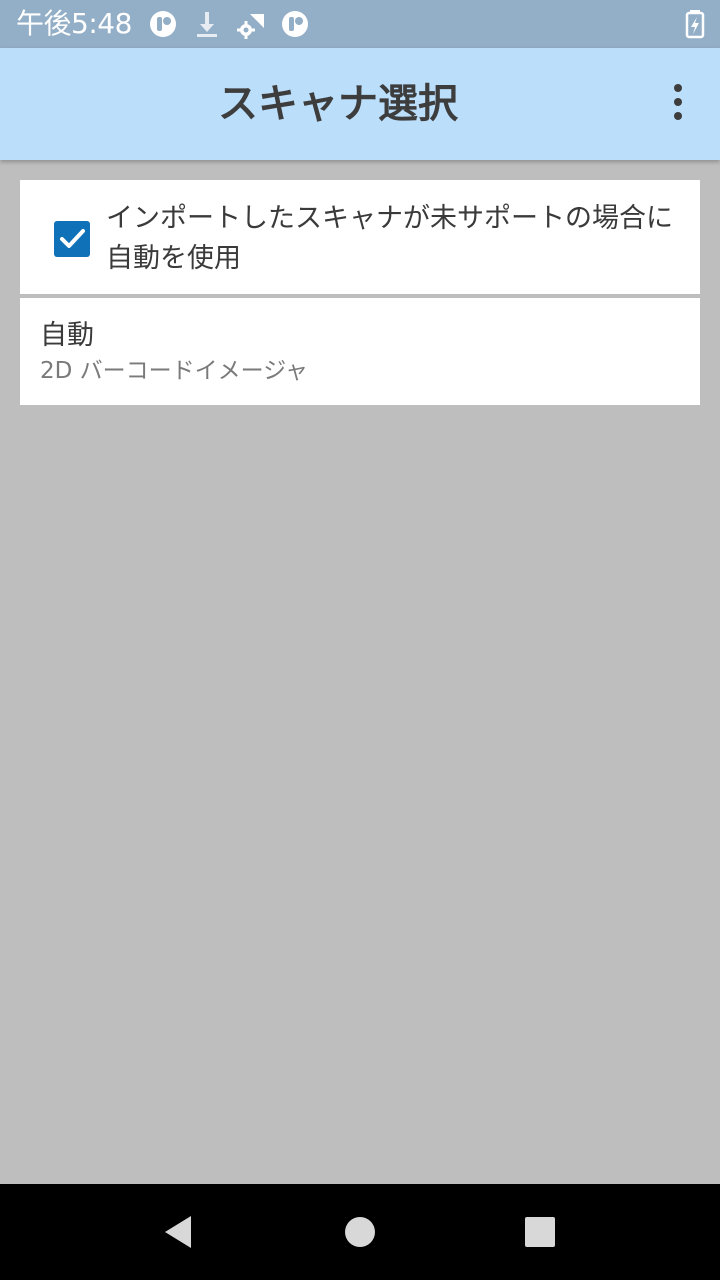  I want to click on scanner-type: 2D バーコードイメージャ, so click(174, 371).